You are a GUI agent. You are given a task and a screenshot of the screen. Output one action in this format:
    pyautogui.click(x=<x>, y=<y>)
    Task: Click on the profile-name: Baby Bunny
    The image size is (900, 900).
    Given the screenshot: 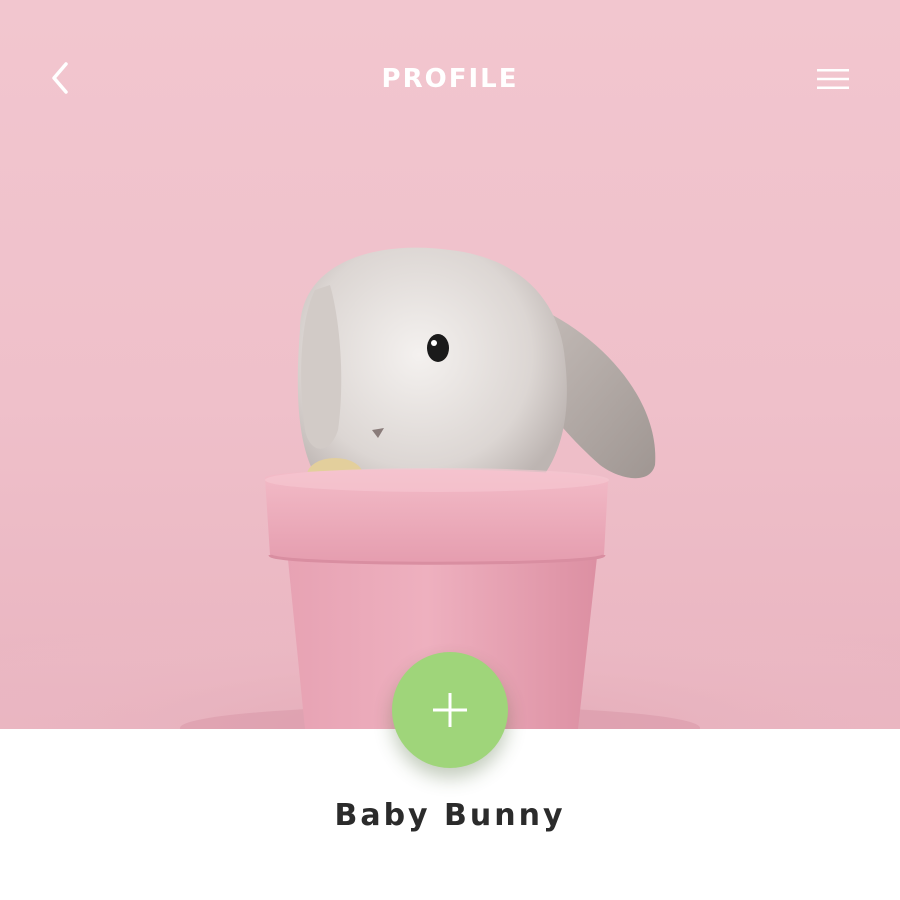 What is the action you would take?
    pyautogui.click(x=450, y=815)
    